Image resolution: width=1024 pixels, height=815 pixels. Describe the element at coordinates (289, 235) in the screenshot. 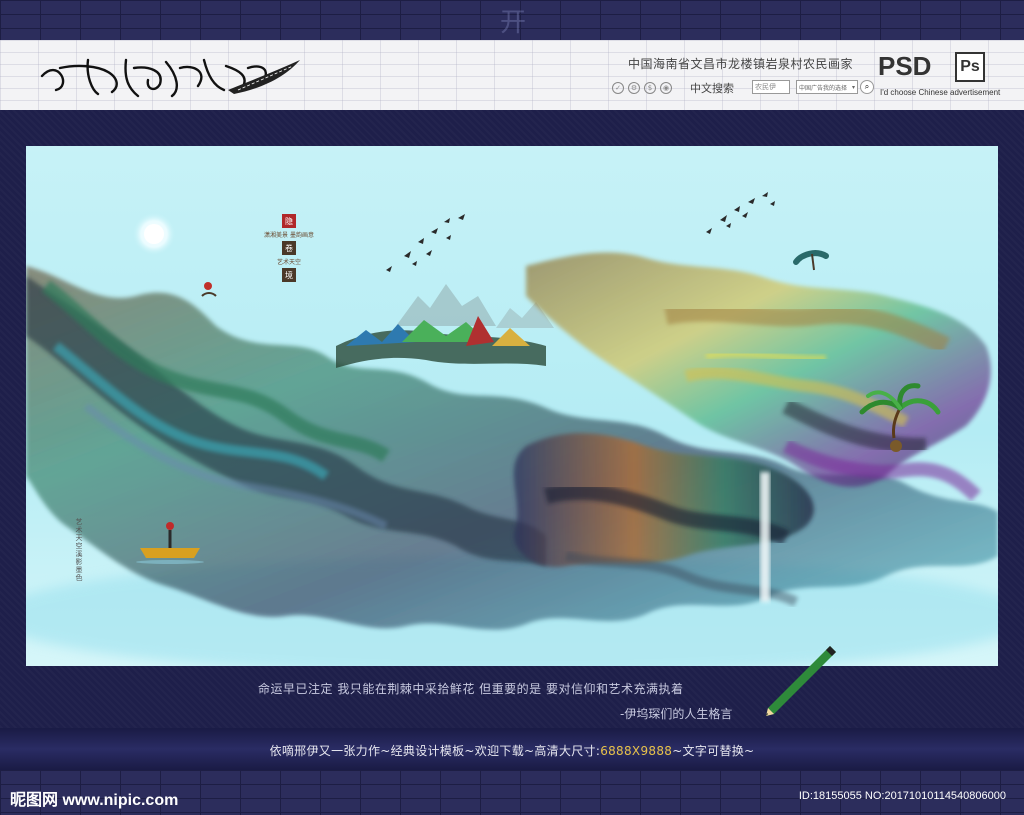

I see `seal-caption-1: 潇湘美景 墨韵画意` at that location.